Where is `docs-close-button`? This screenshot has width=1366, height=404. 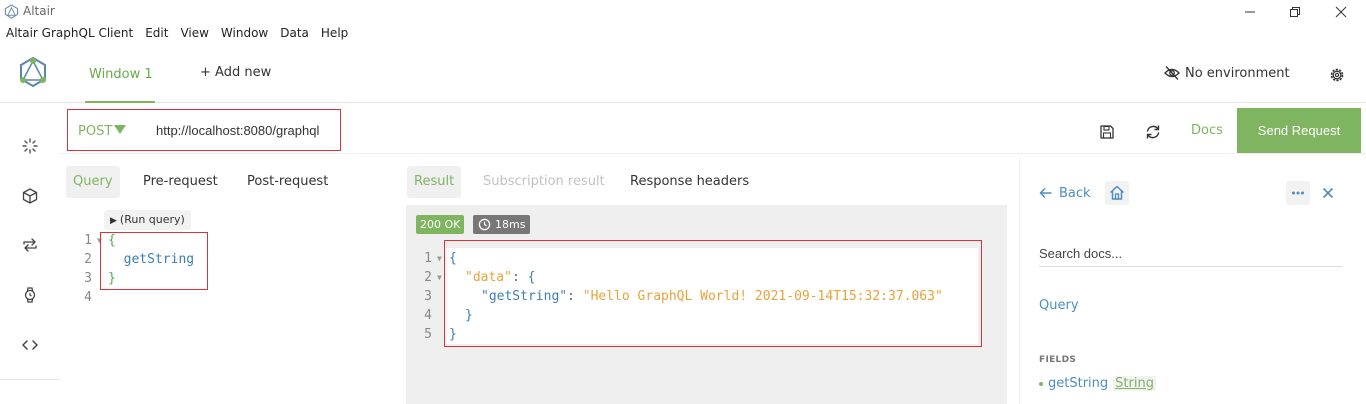
docs-close-button is located at coordinates (1328, 193).